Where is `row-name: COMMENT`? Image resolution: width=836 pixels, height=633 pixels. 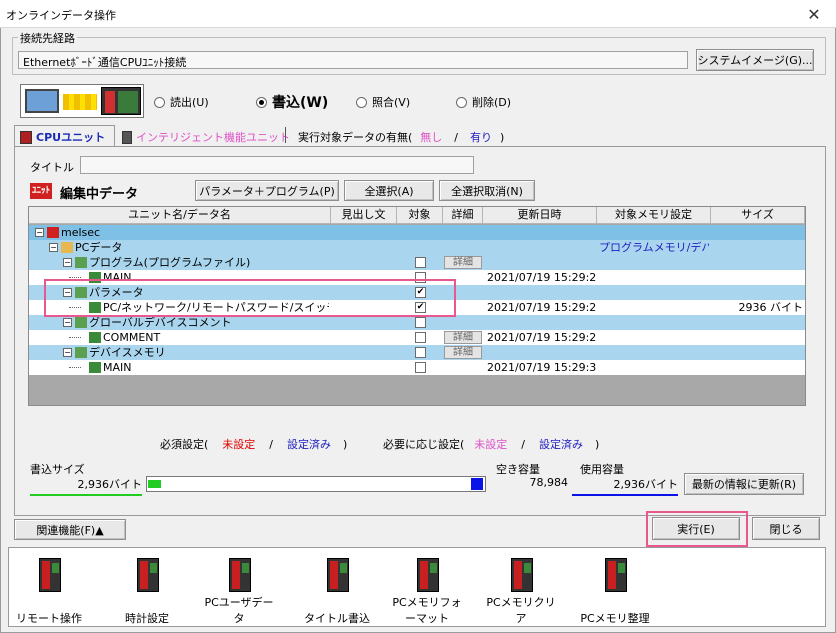 row-name: COMMENT is located at coordinates (209, 337).